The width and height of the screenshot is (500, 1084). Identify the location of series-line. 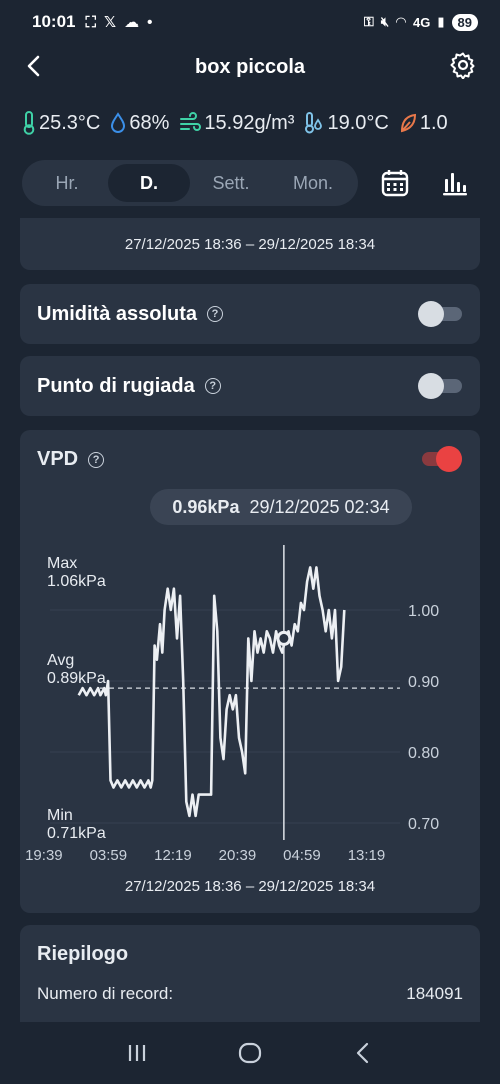
(211, 692).